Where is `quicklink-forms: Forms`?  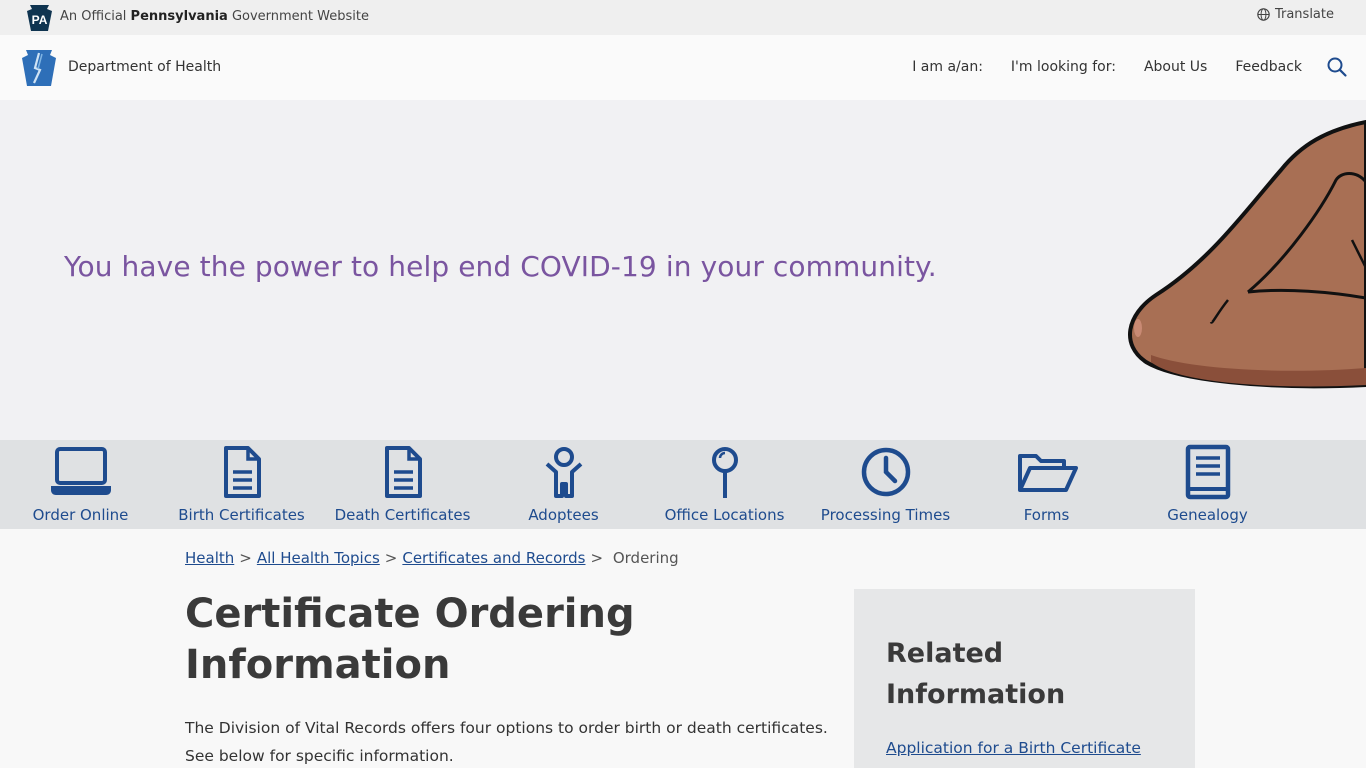
quicklink-forms: Forms is located at coordinates (1046, 484).